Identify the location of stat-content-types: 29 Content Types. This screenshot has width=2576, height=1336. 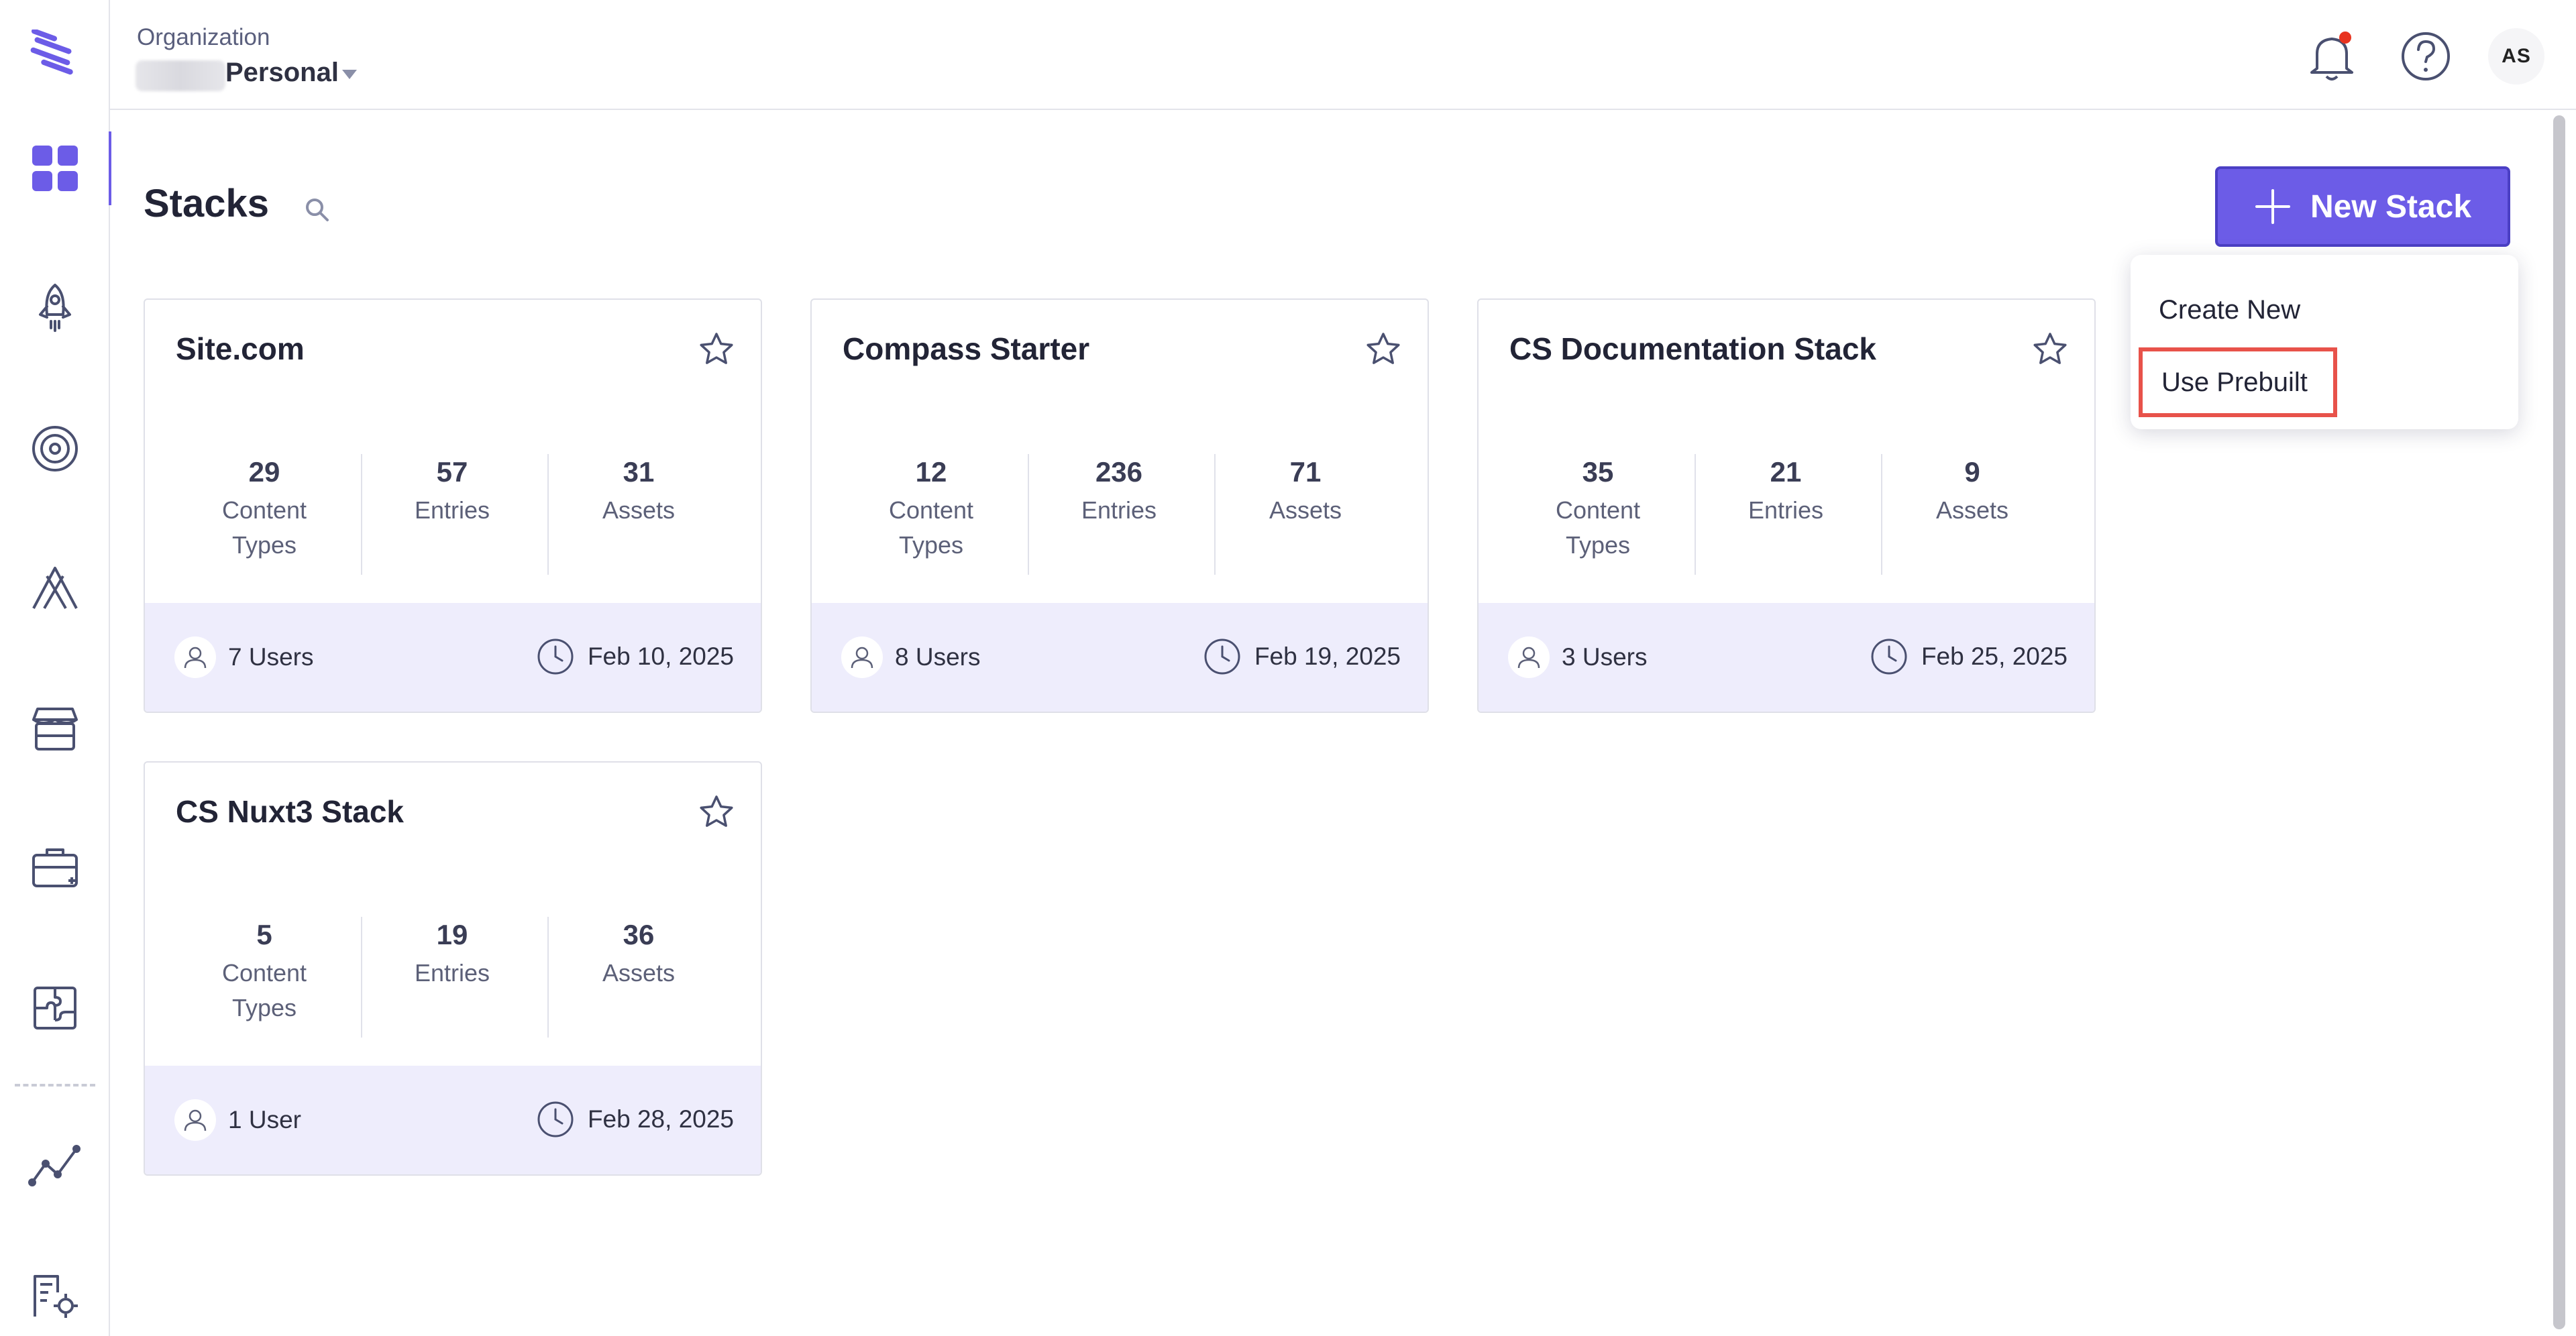
(264, 514).